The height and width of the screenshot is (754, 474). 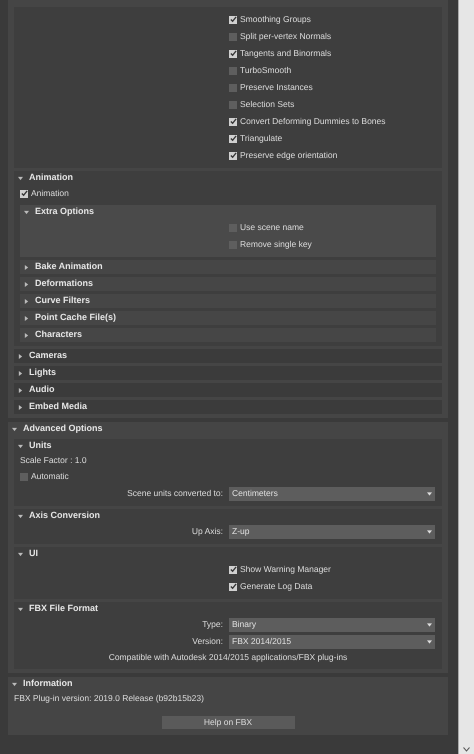 I want to click on rollout-header: Point Cache File(s), so click(x=228, y=318).